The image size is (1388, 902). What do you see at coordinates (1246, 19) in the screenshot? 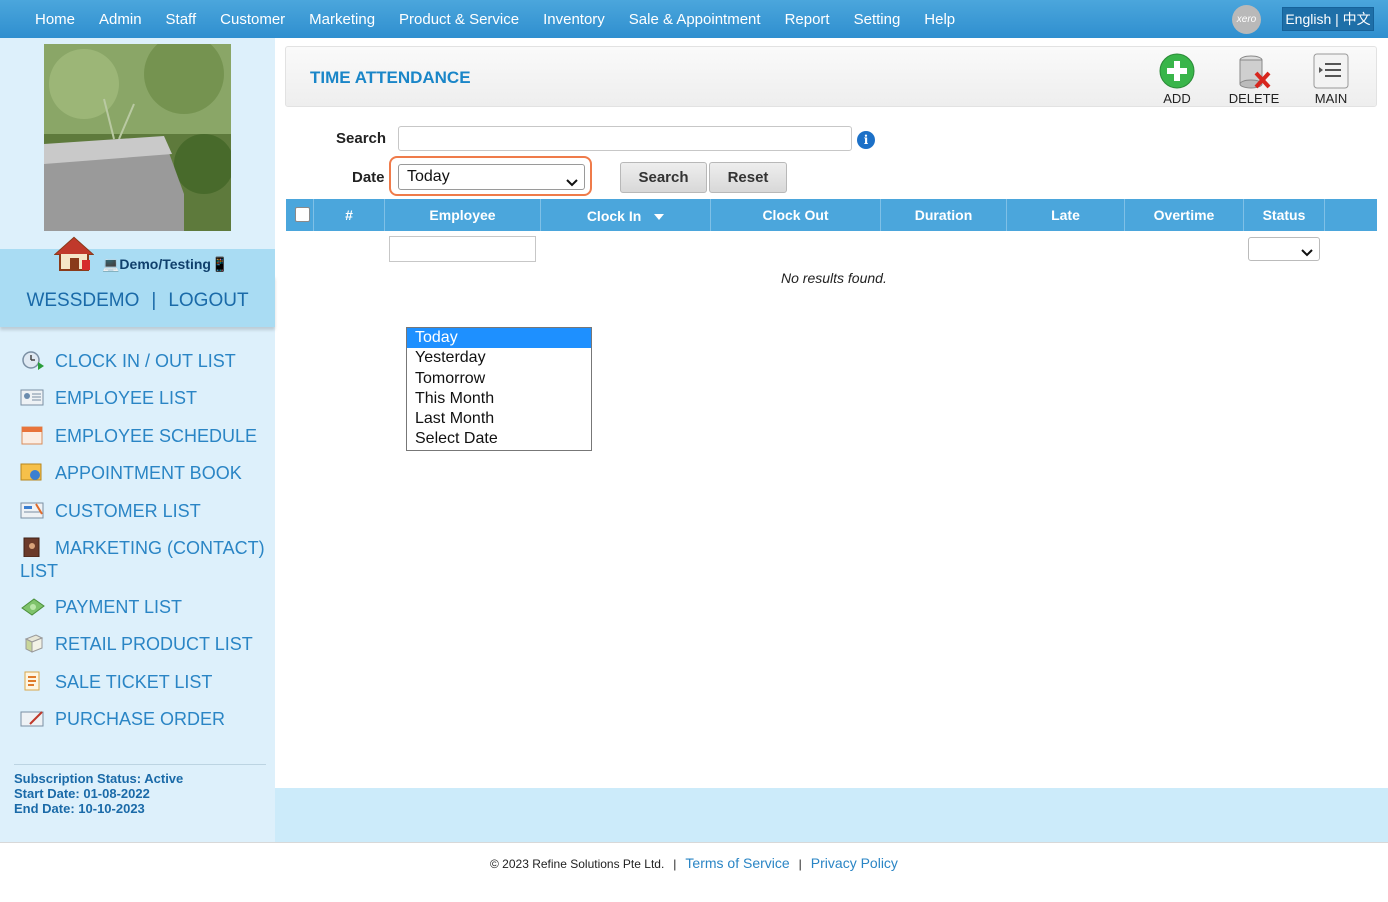
I see `xero-logo-icon: xero` at bounding box center [1246, 19].